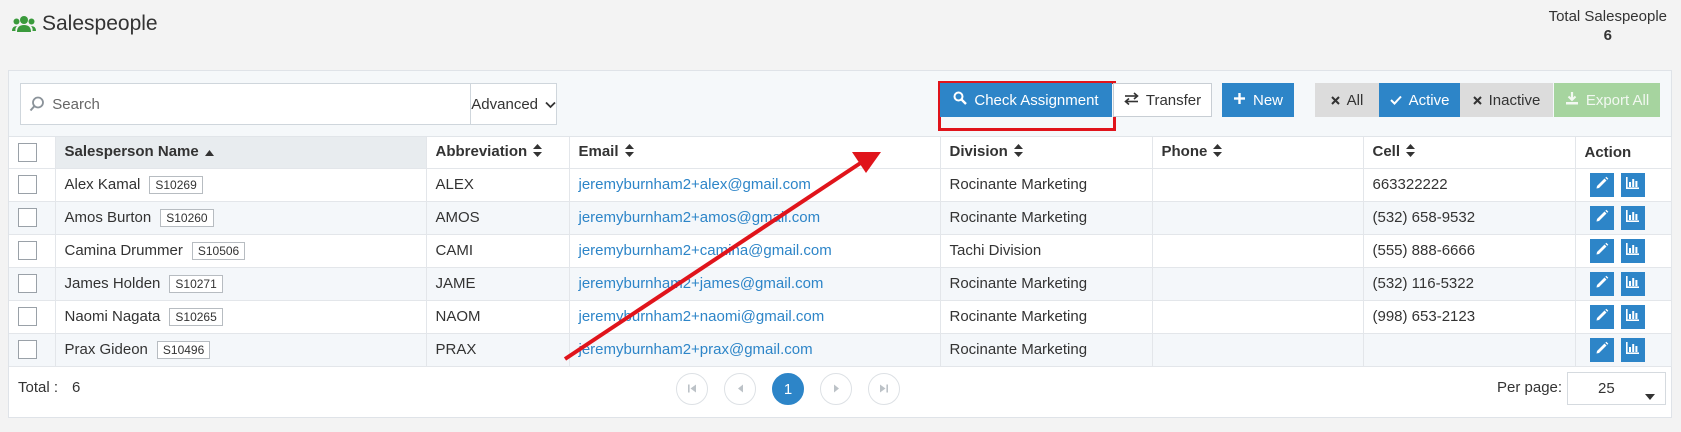 The height and width of the screenshot is (432, 1681). What do you see at coordinates (1355, 100) in the screenshot?
I see `filter-all-label: All` at bounding box center [1355, 100].